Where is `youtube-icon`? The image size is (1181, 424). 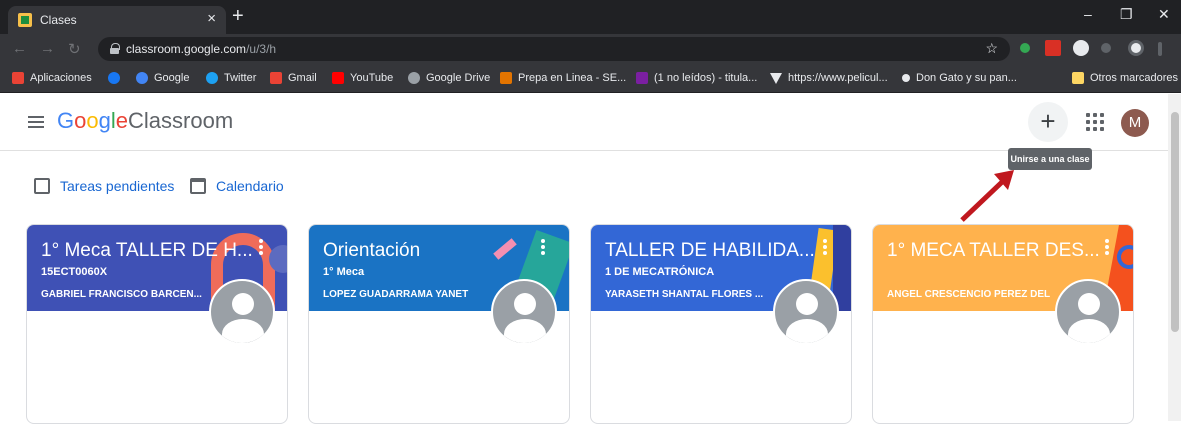 youtube-icon is located at coordinates (338, 78).